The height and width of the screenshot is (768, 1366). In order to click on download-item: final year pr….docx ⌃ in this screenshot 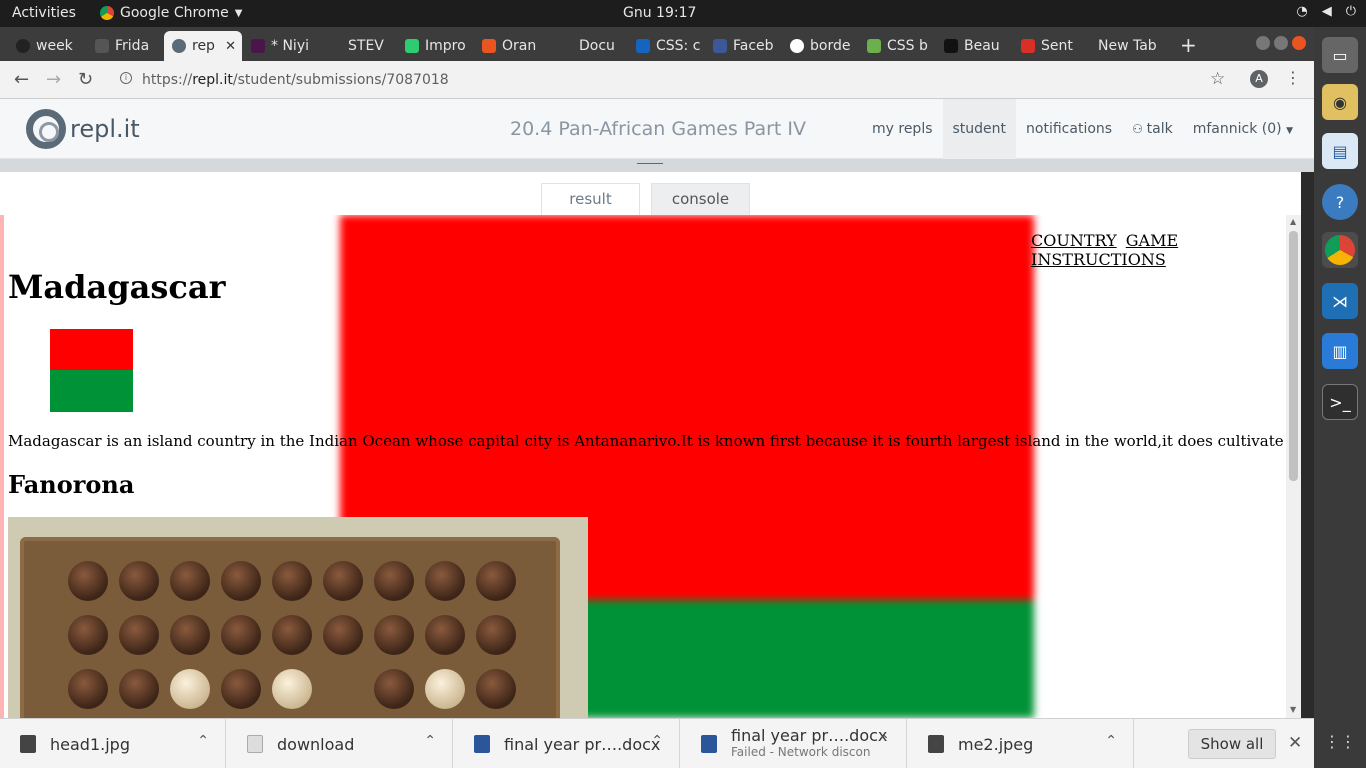, I will do `click(567, 743)`.